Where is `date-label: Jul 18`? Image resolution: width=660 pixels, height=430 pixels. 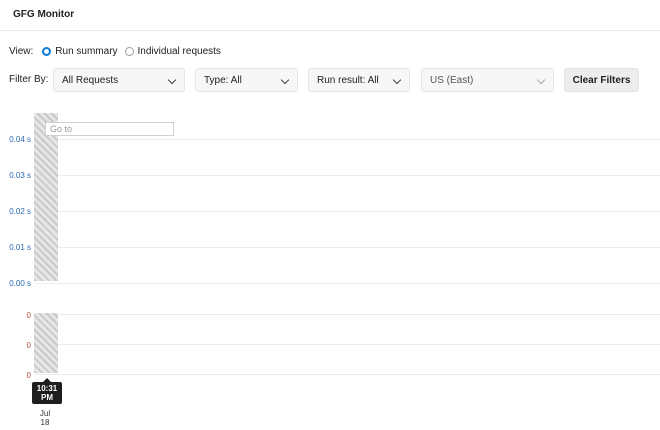 date-label: Jul 18 is located at coordinates (45, 418).